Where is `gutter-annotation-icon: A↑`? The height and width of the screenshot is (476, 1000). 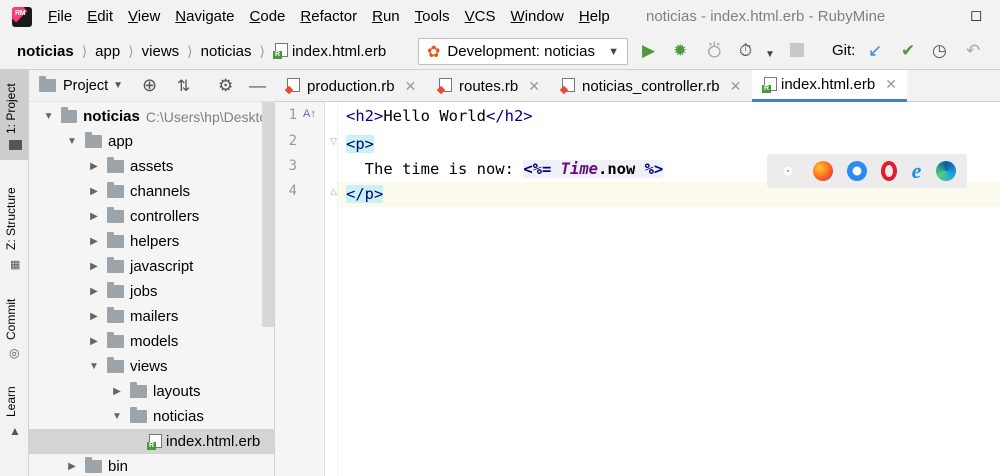
gutter-annotation-icon: A↑ is located at coordinates (309, 114).